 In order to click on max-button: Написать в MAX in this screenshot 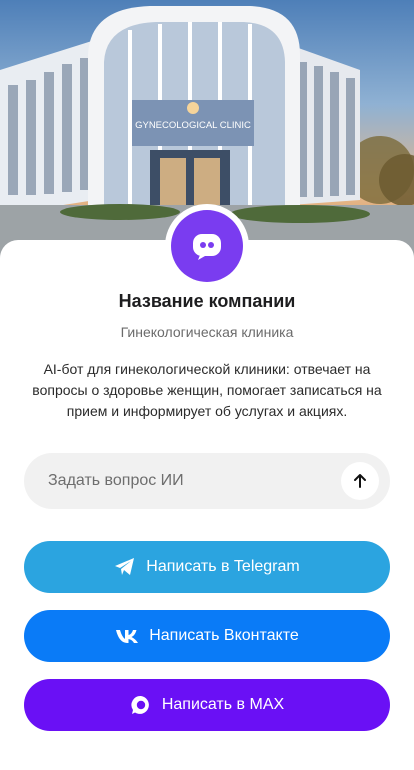, I will do `click(207, 705)`.